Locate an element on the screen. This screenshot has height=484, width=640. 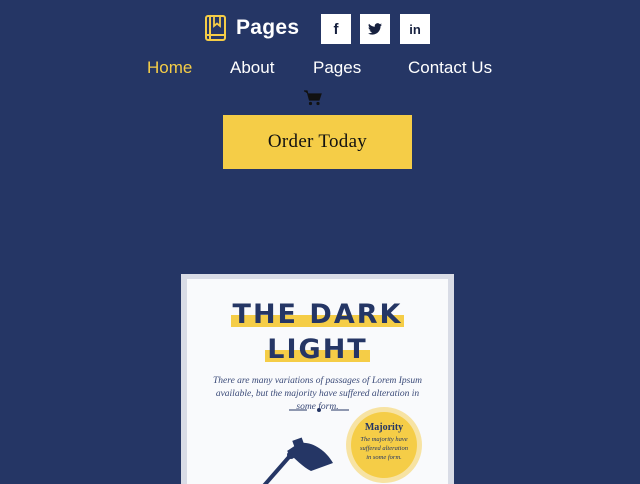
nav-home: Home is located at coordinates (169, 68).